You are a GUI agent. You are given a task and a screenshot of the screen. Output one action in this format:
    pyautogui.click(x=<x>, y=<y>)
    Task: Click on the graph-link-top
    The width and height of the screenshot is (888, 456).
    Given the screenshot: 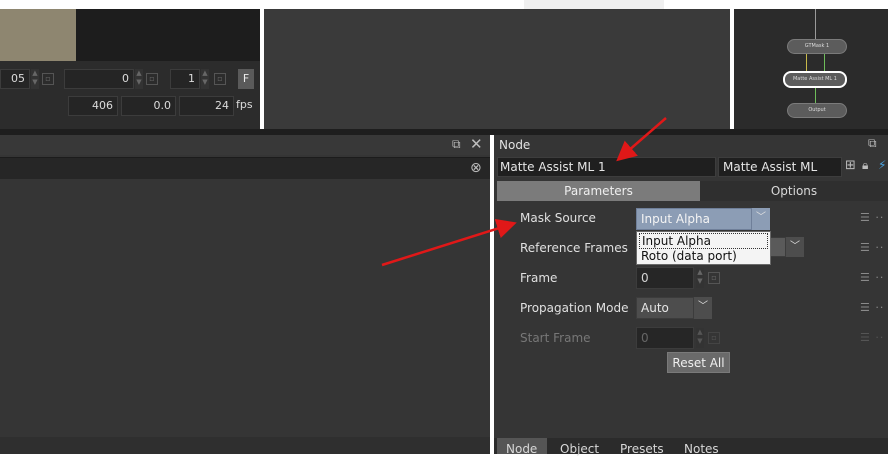 What is the action you would take?
    pyautogui.click(x=815, y=24)
    